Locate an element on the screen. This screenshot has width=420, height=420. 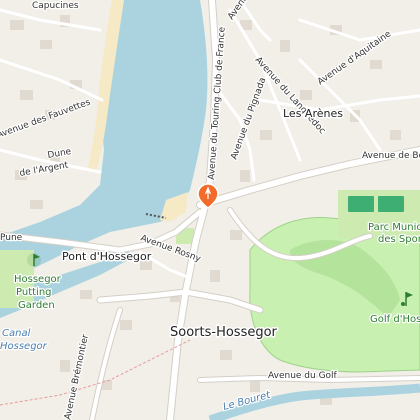
label-soorts-hossegor: Soorts-Hossegor is located at coordinates (224, 332).